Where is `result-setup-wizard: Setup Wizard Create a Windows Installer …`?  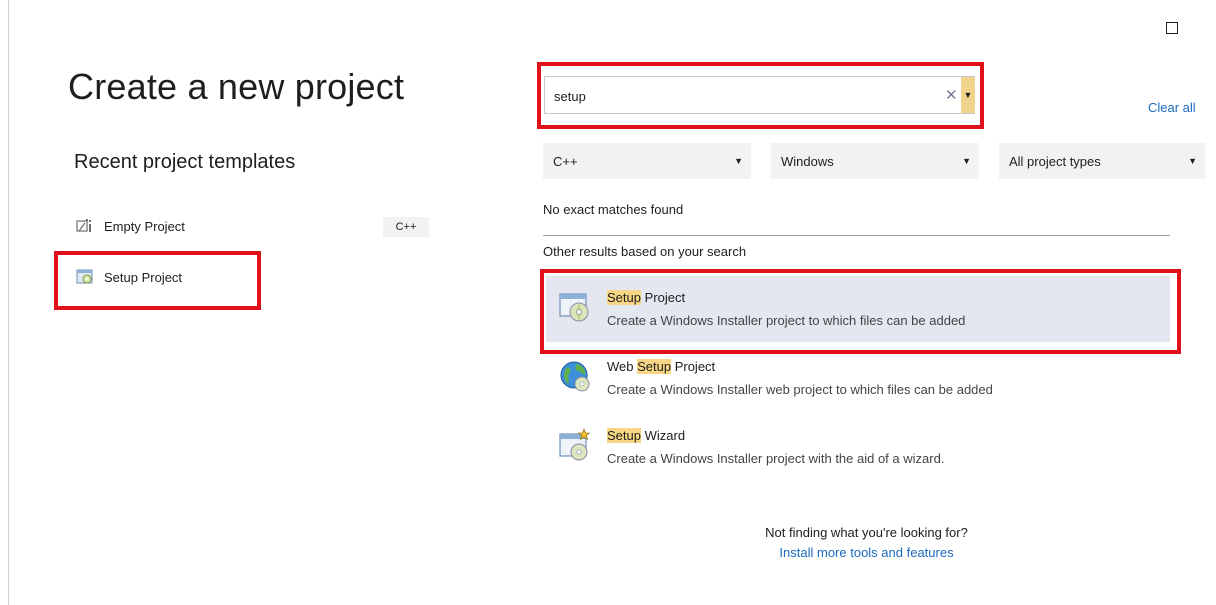 result-setup-wizard: Setup Wizard Create a Windows Installer … is located at coordinates (858, 447).